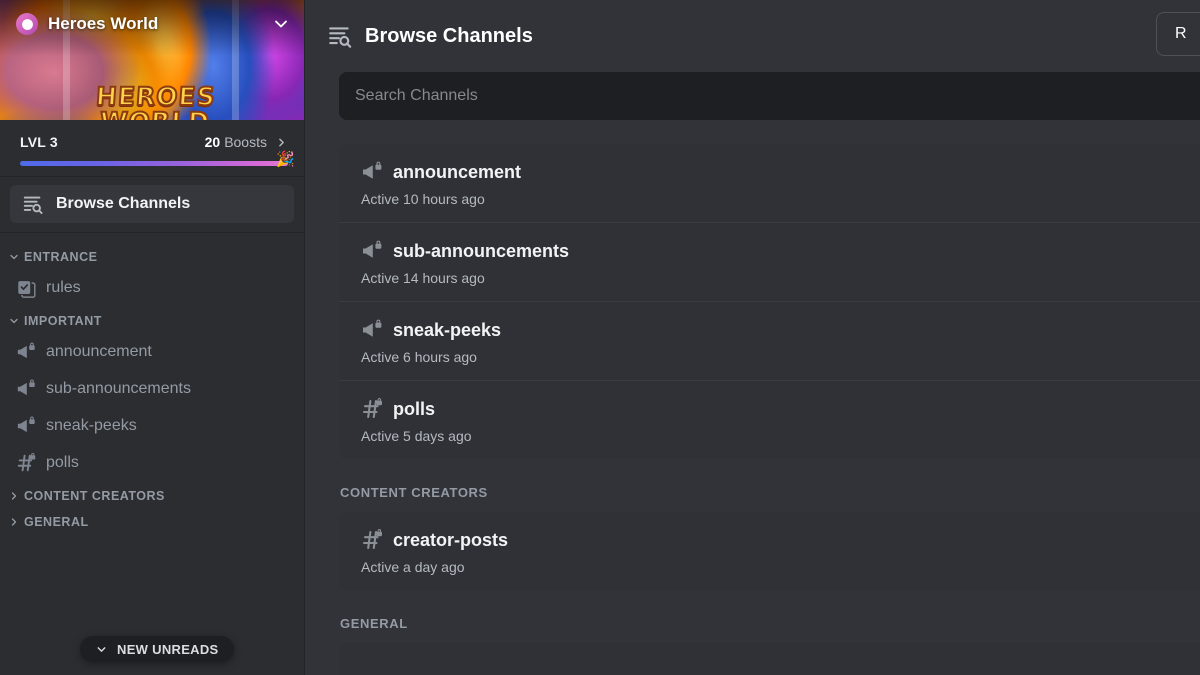 The height and width of the screenshot is (675, 1200). Describe the element at coordinates (780, 540) in the screenshot. I see `channel-card-title-row: creator-posts` at that location.